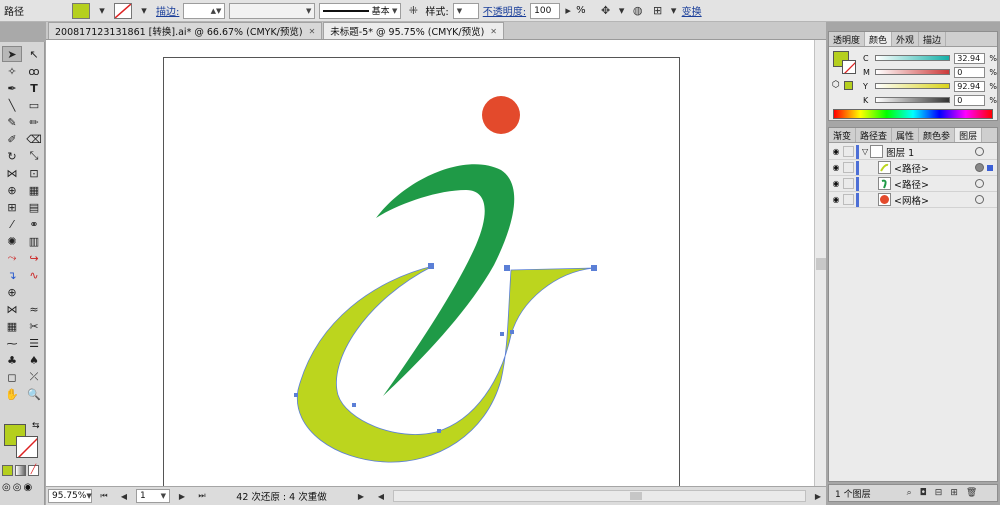 Image resolution: width=1000 pixels, height=505 pixels. What do you see at coordinates (501, 115) in the screenshot?
I see `red-dot-shape` at bounding box center [501, 115].